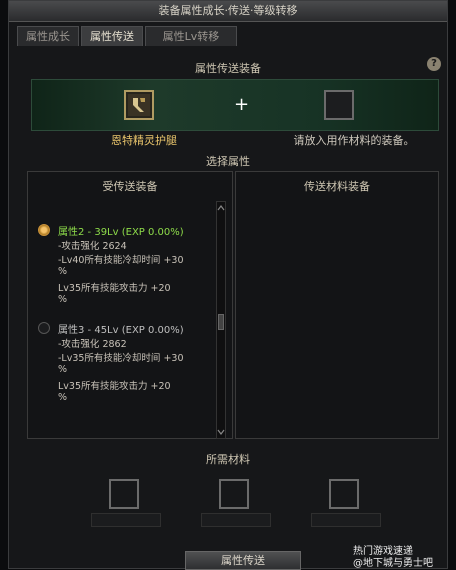 The height and width of the screenshot is (570, 456). Describe the element at coordinates (339, 105) in the screenshot. I see `material-equipment-slot` at that location.